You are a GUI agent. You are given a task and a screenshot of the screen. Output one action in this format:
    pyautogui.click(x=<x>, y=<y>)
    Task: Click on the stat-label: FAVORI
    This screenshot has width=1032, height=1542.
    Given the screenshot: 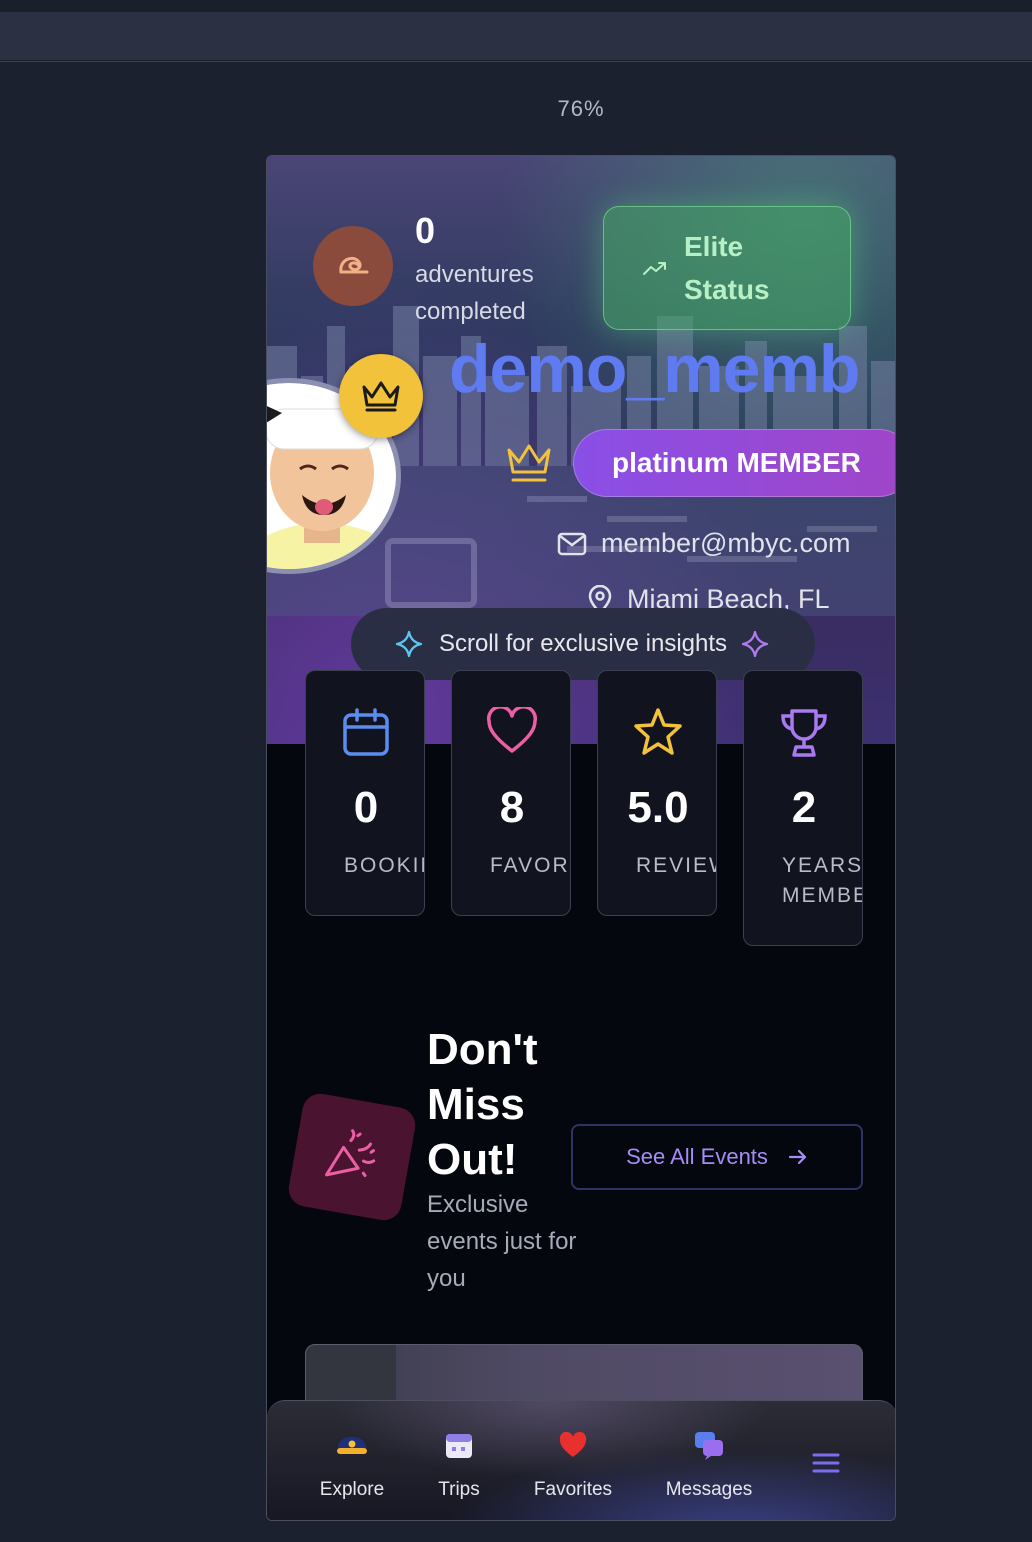 What is the action you would take?
    pyautogui.click(x=530, y=865)
    